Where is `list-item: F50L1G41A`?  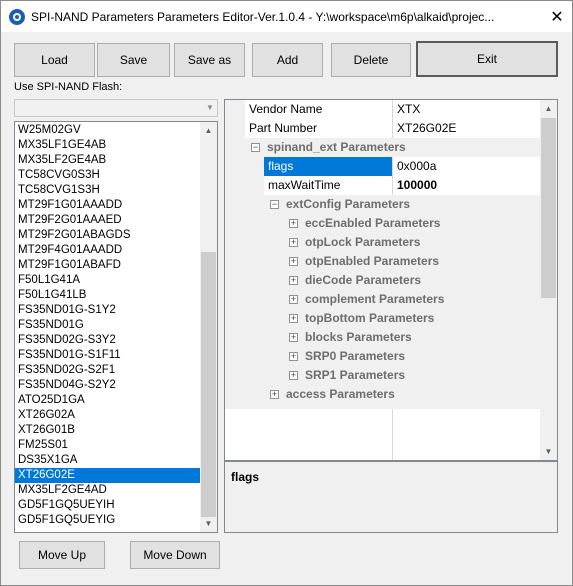
list-item: F50L1G41A is located at coordinates (107, 280).